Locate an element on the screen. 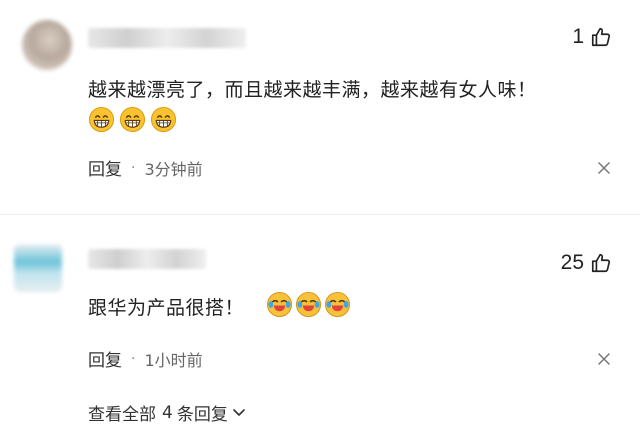 The image size is (640, 440). like-button: 25 is located at coordinates (586, 263).